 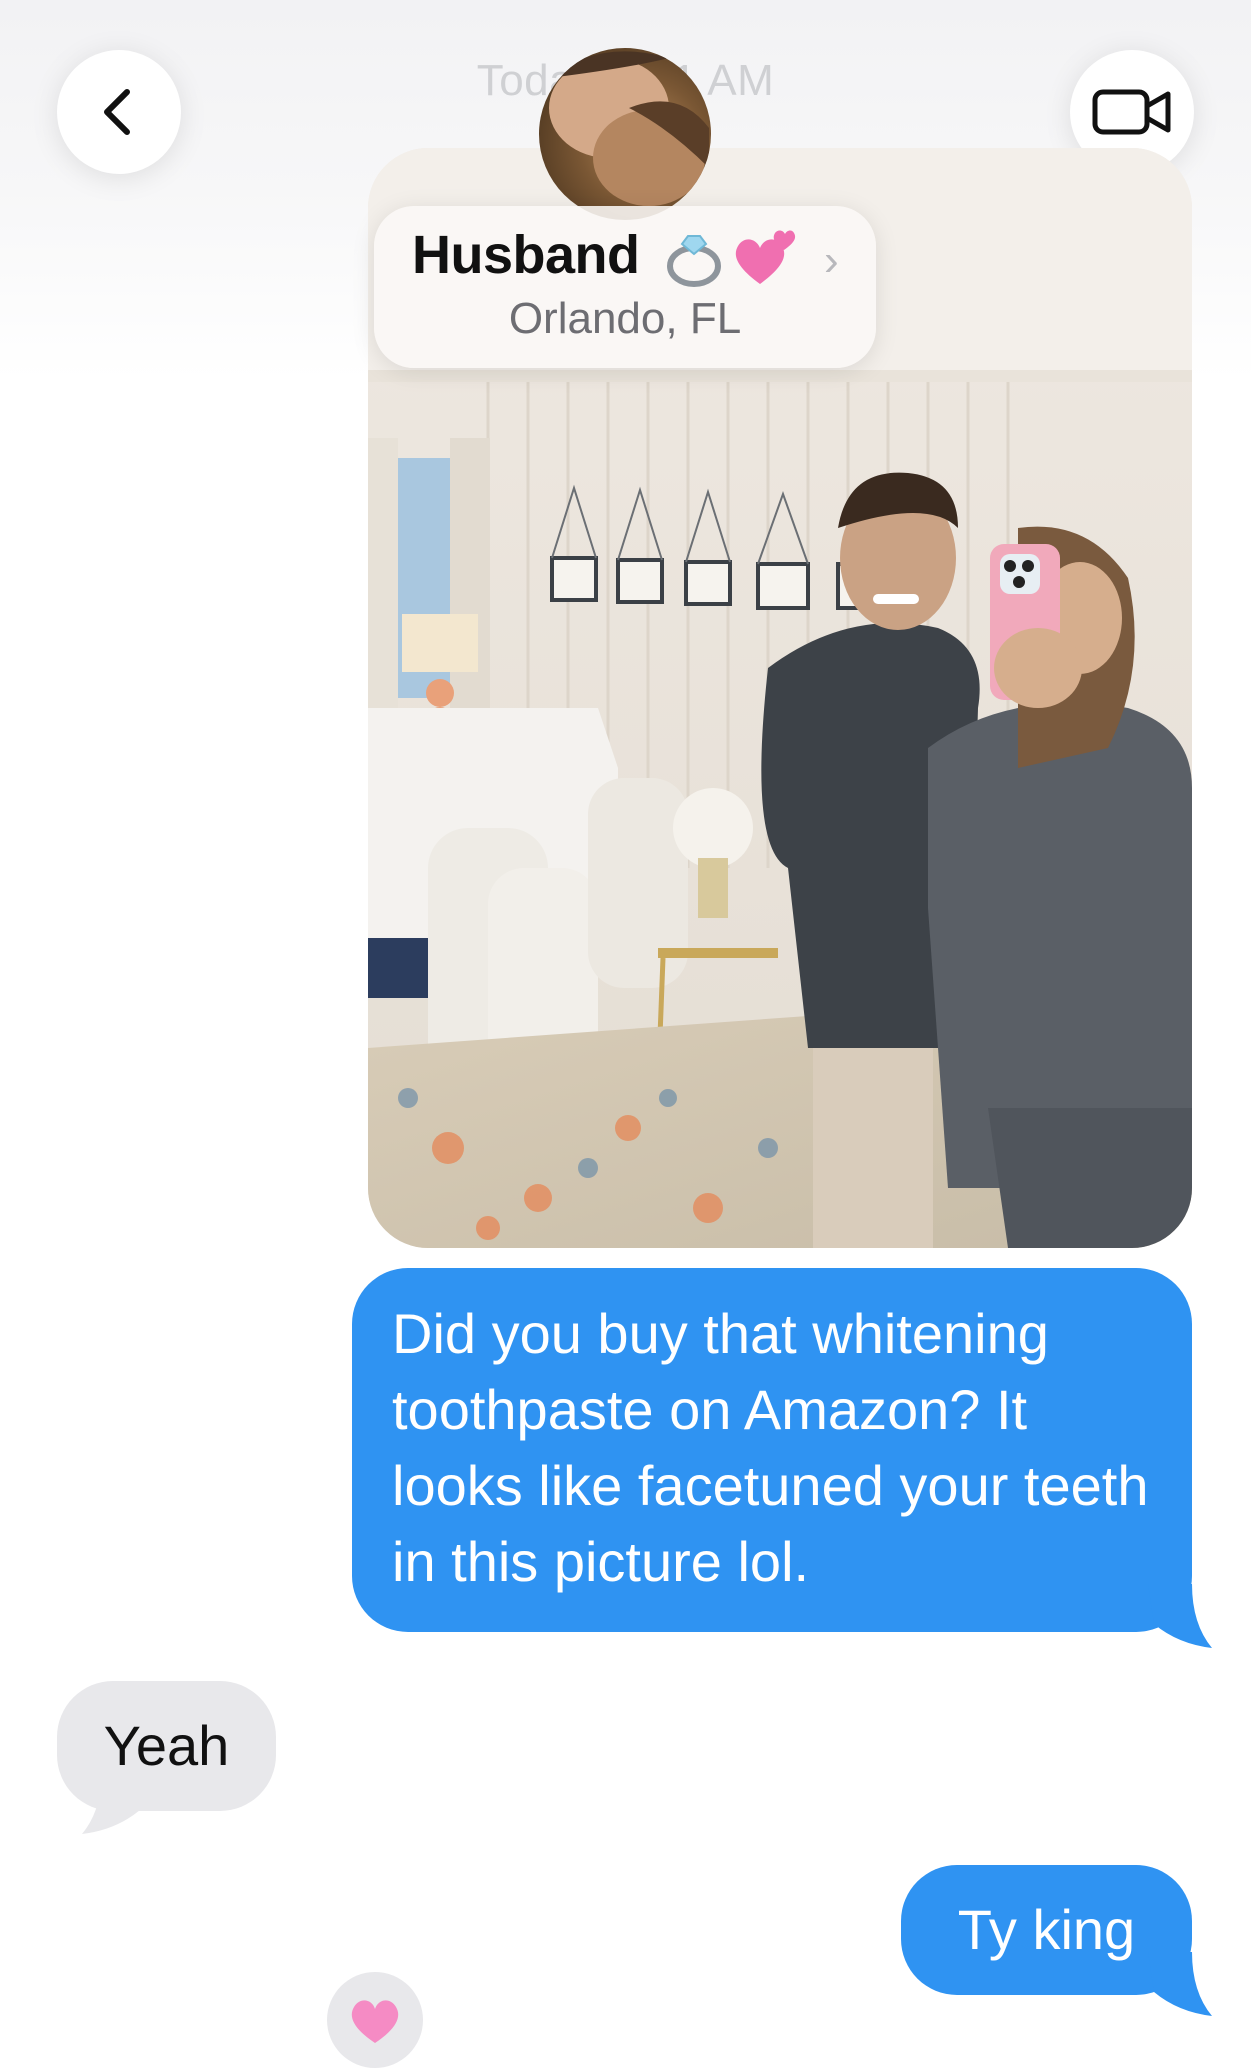 I want to click on message-text: Ty king, so click(x=1046, y=1929).